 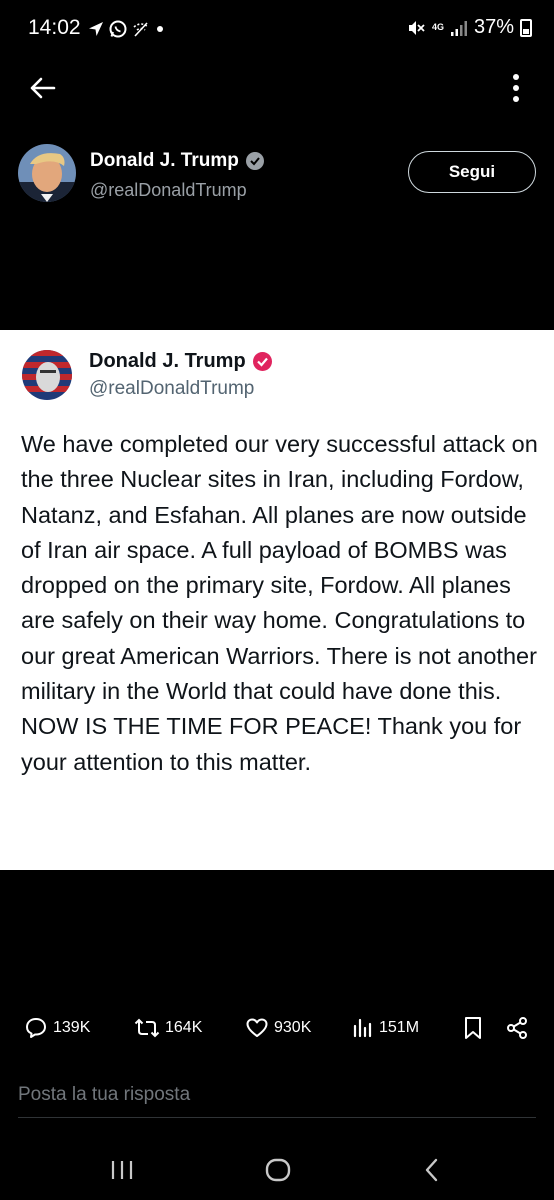 What do you see at coordinates (526, 27) in the screenshot?
I see `battery-icon` at bounding box center [526, 27].